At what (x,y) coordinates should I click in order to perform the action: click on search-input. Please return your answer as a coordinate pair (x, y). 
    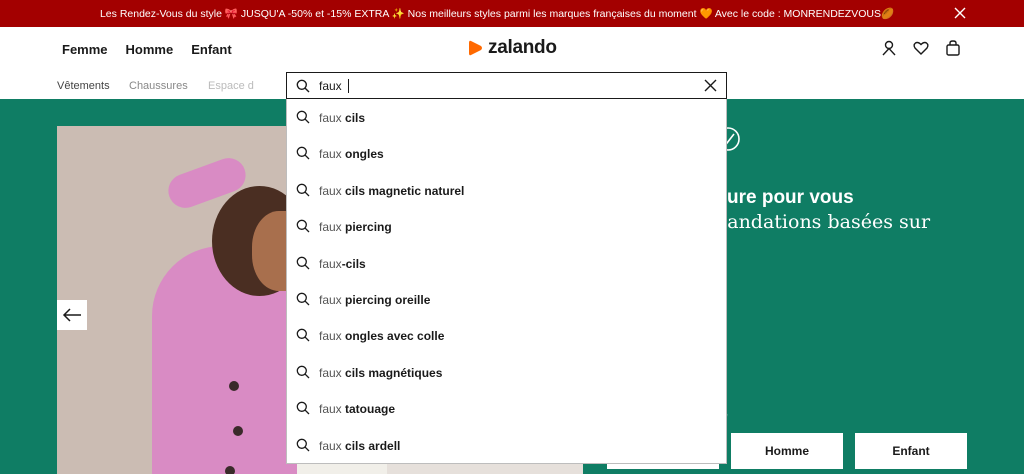
    Looking at the image, I should click on (499, 86).